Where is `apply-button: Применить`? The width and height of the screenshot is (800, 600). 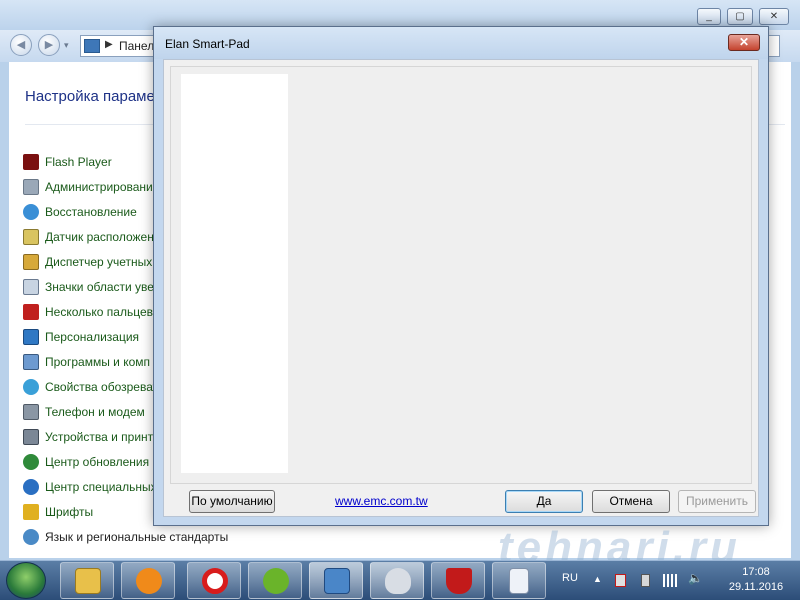 apply-button: Применить is located at coordinates (717, 501).